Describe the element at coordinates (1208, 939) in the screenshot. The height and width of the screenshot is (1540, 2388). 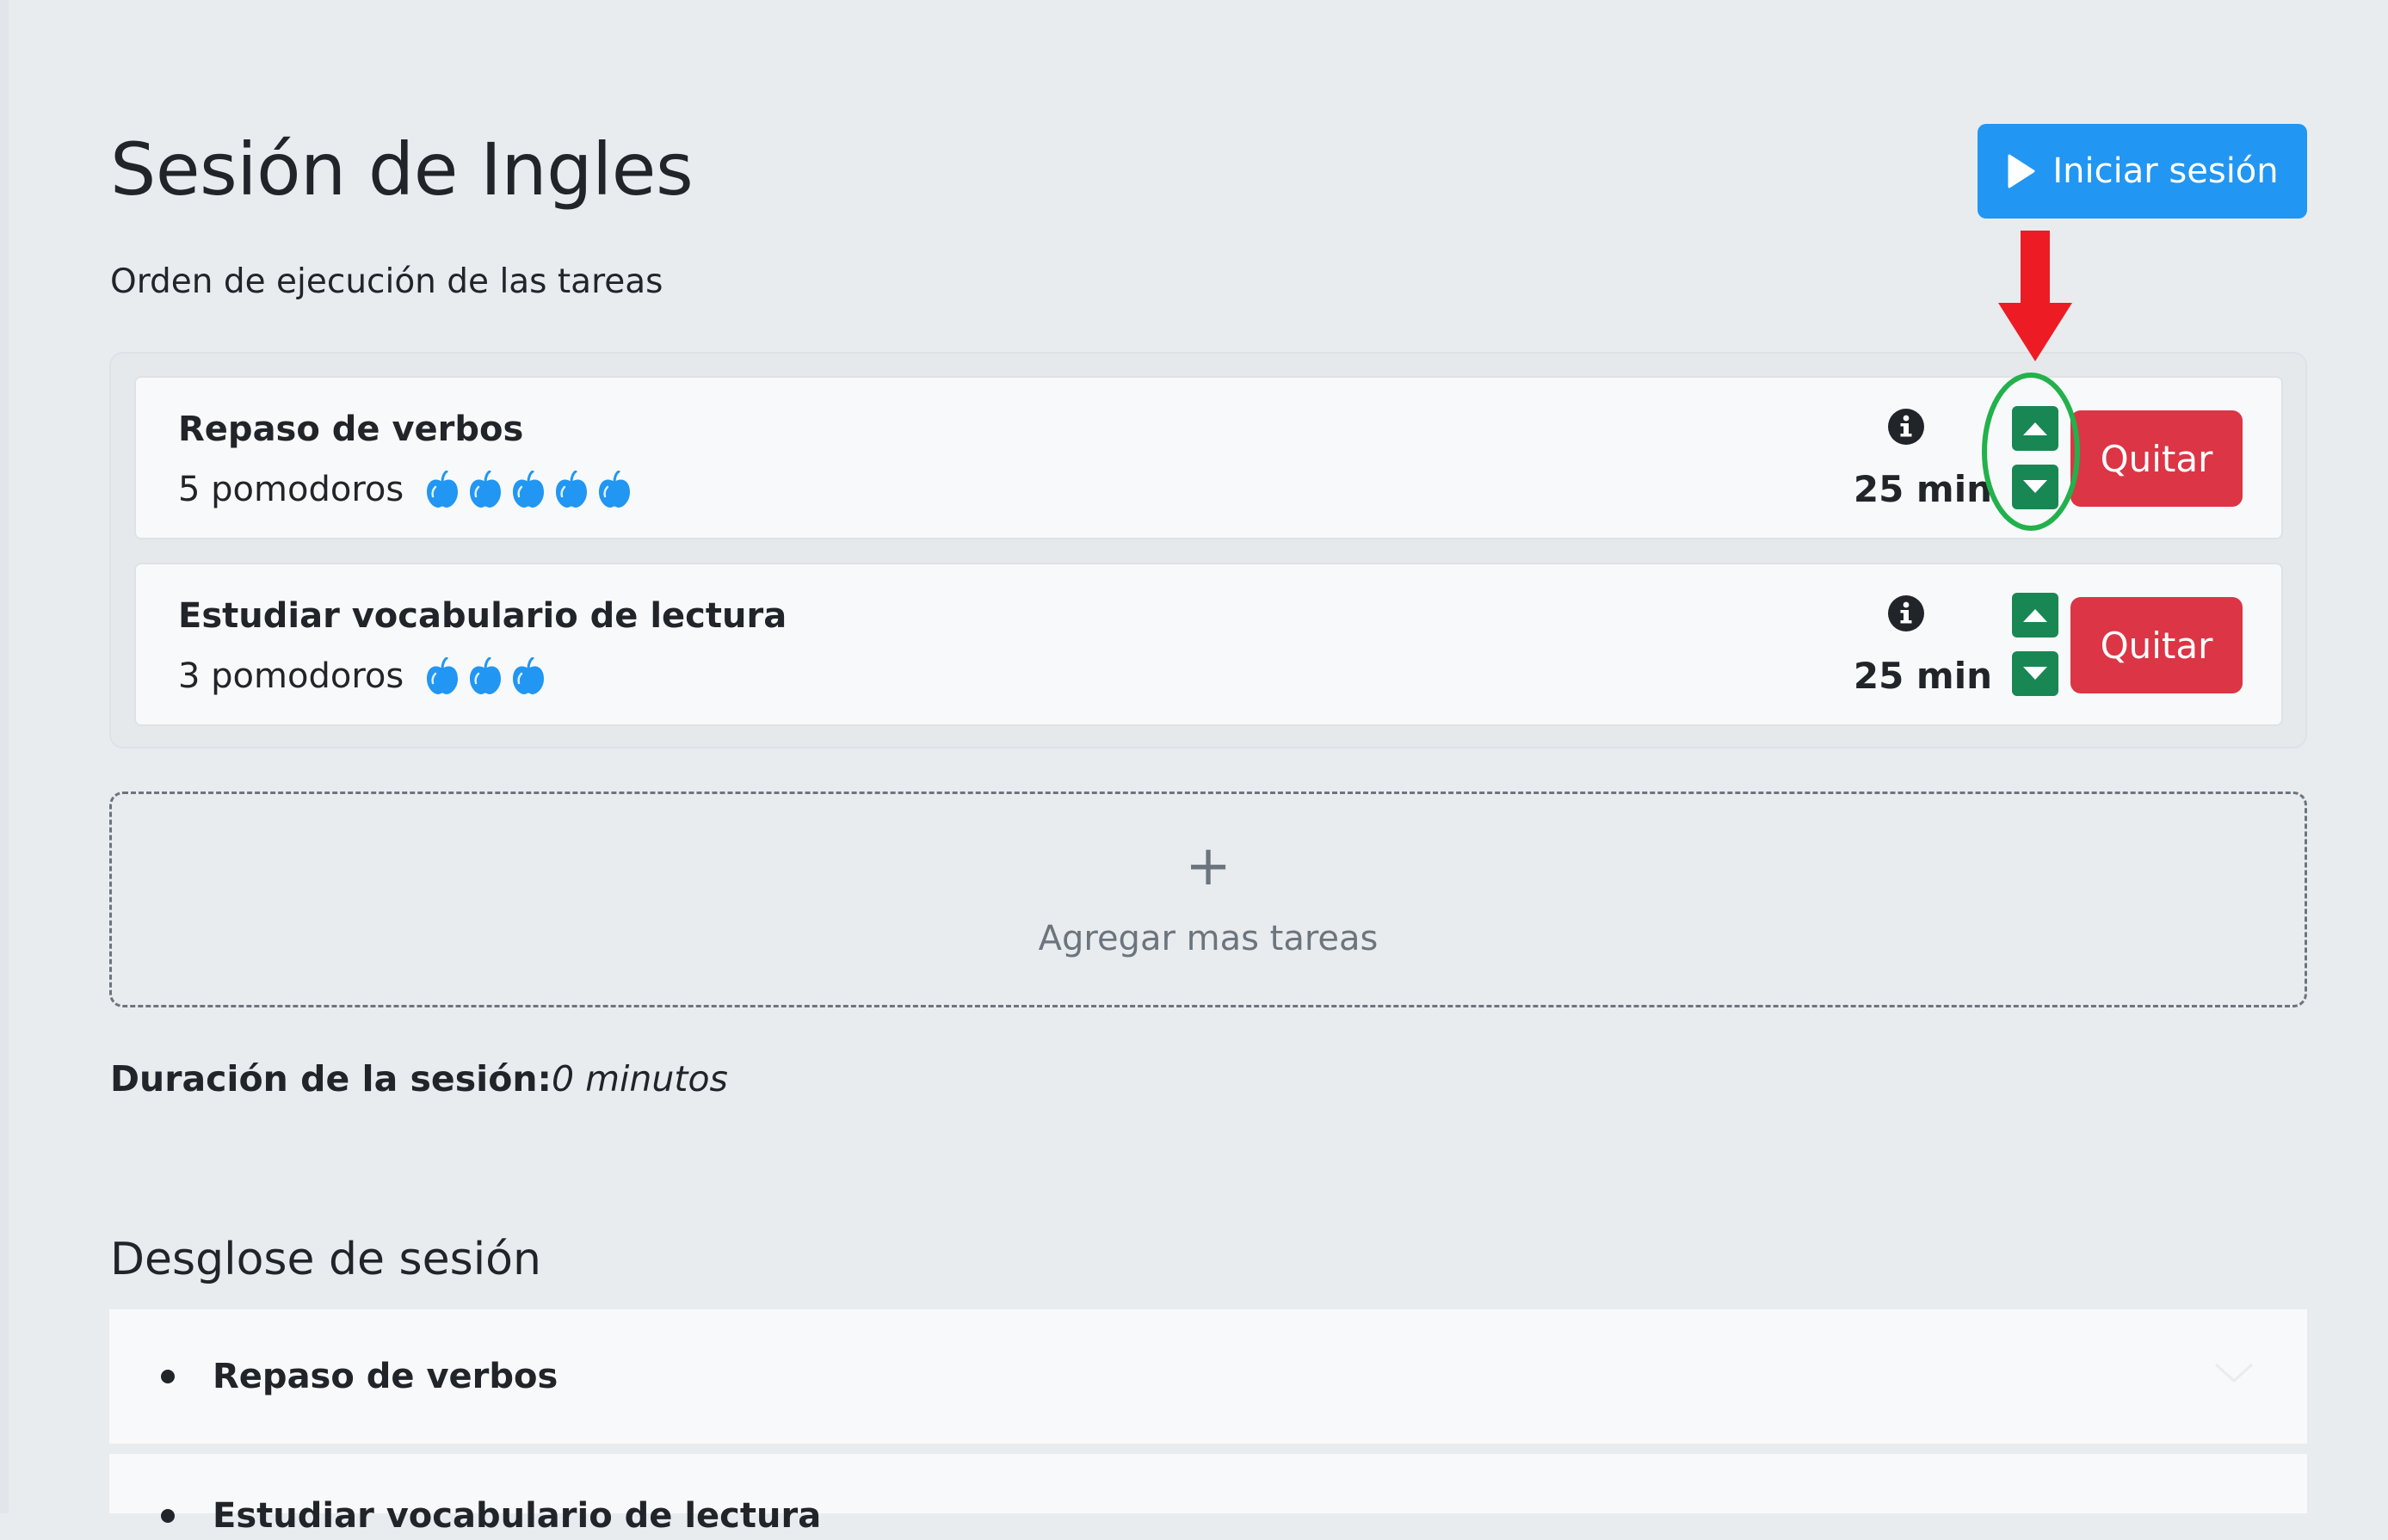
I see `add-more-tasks-label: Agregar mas tareas` at that location.